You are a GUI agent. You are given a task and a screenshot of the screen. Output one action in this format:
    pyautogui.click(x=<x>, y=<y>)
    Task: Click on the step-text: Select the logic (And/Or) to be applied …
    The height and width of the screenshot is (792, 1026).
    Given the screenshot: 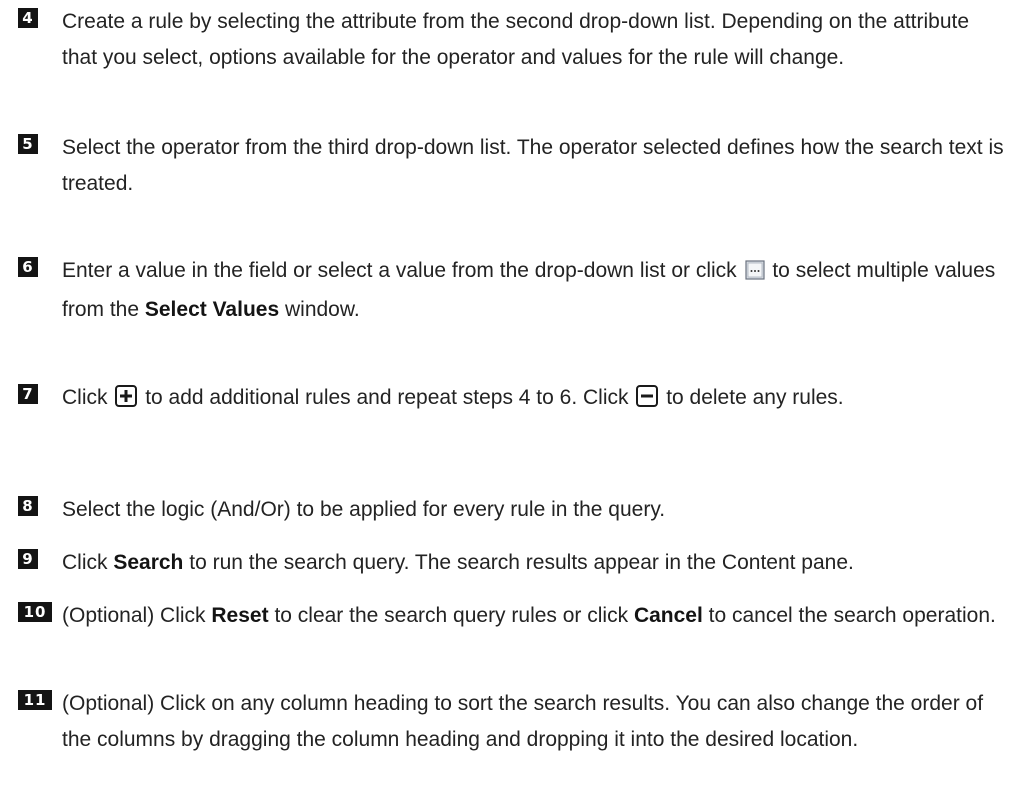 What is the action you would take?
    pyautogui.click(x=364, y=509)
    